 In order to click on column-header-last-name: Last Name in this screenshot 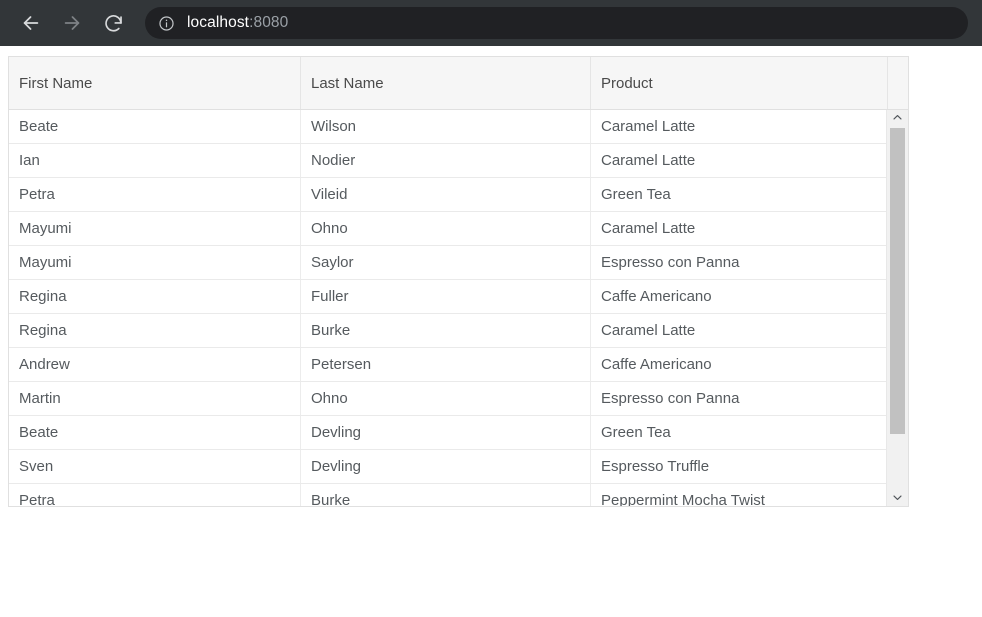, I will do `click(446, 83)`.